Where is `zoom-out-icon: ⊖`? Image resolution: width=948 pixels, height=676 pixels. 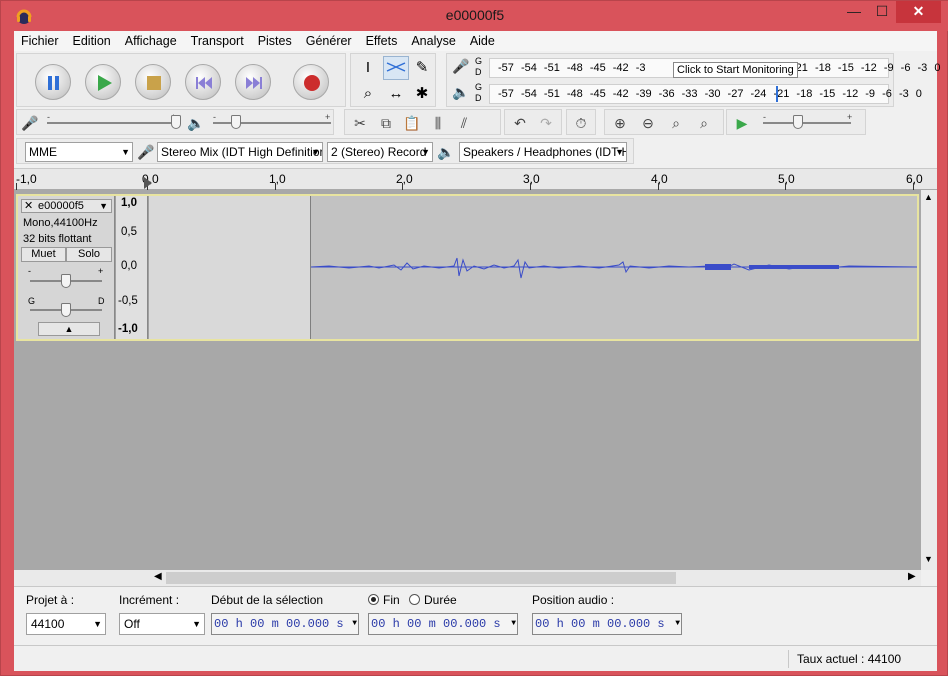
zoom-out-icon: ⊖ is located at coordinates (648, 123).